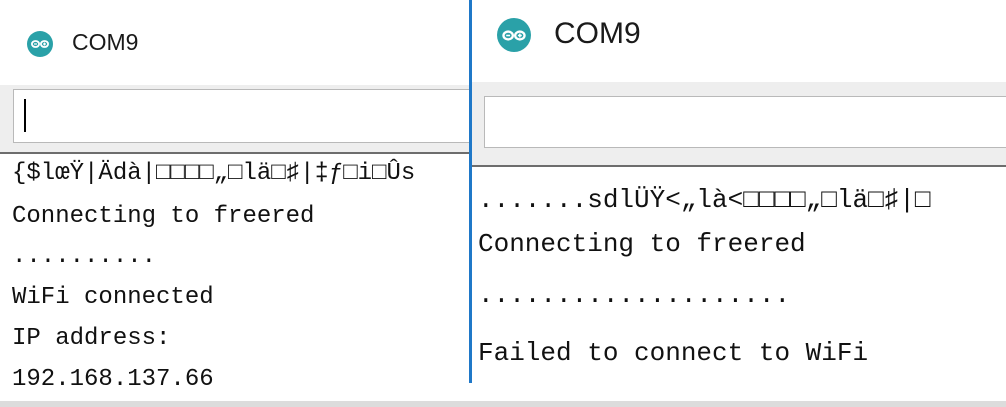 This screenshot has width=1006, height=407. What do you see at coordinates (704, 200) in the screenshot?
I see `serial-line: .......sdlÜŸ<„là<□□□□„□lä□♯|□` at bounding box center [704, 200].